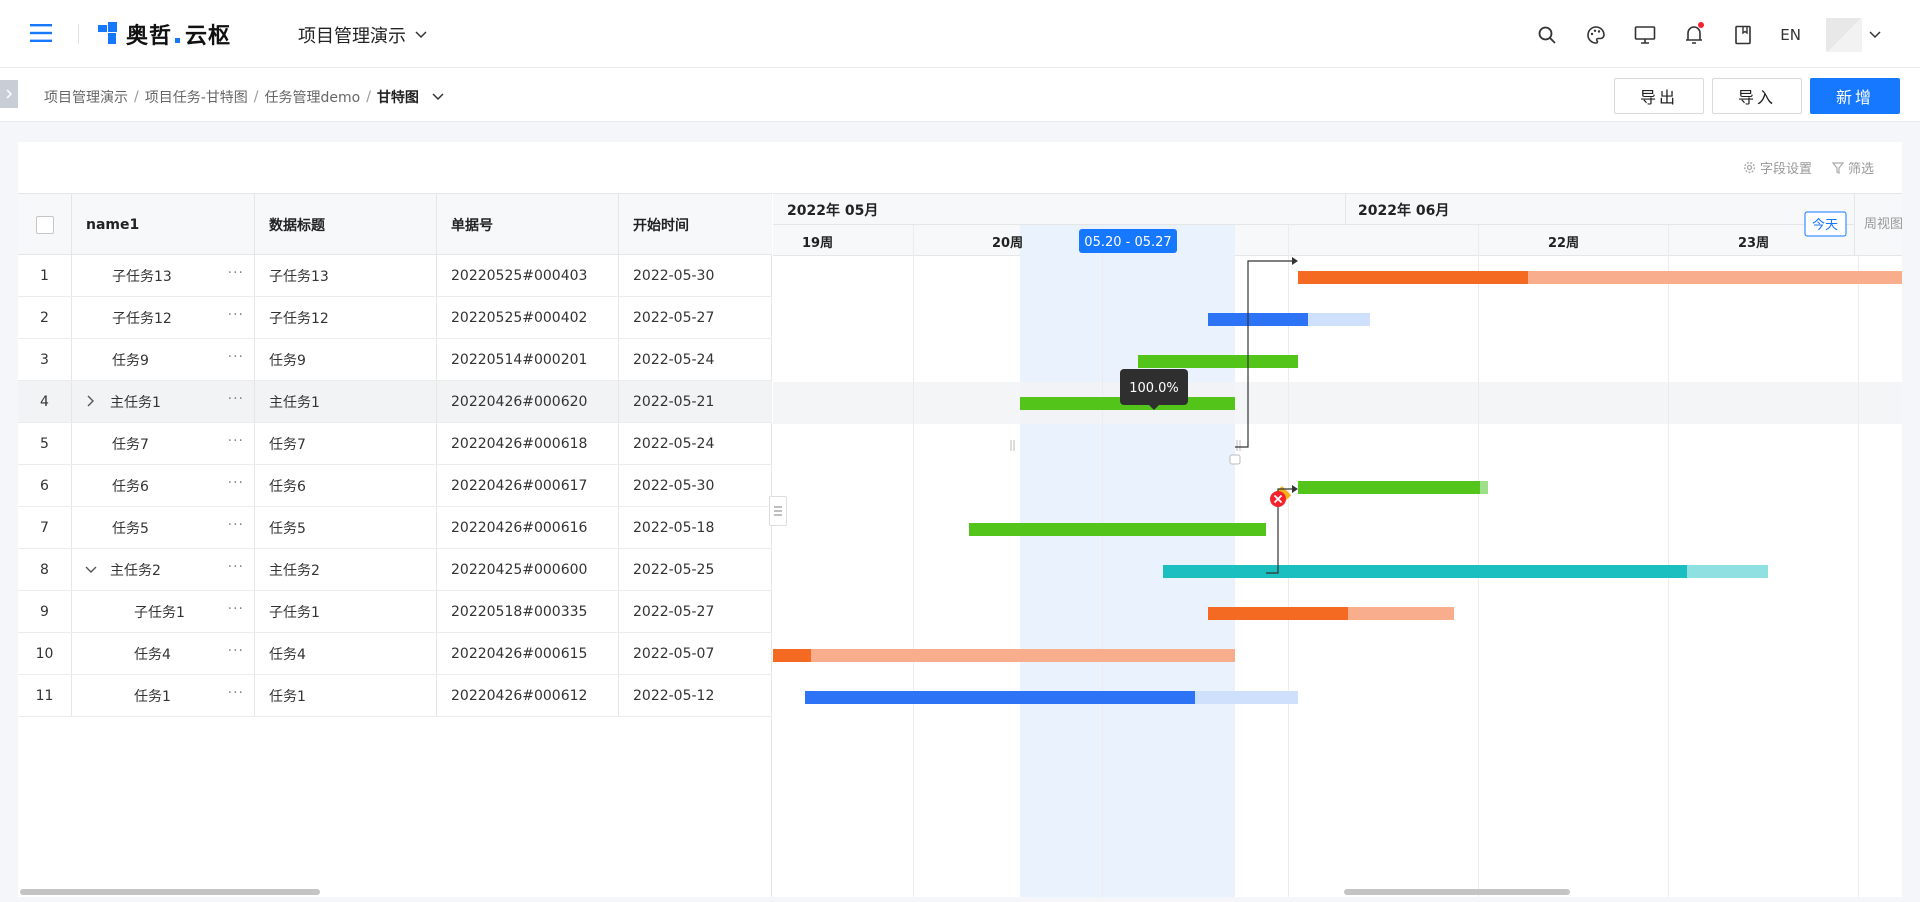 The height and width of the screenshot is (902, 1920). What do you see at coordinates (163, 527) in the screenshot?
I see `name-cell: 任务5 ···` at bounding box center [163, 527].